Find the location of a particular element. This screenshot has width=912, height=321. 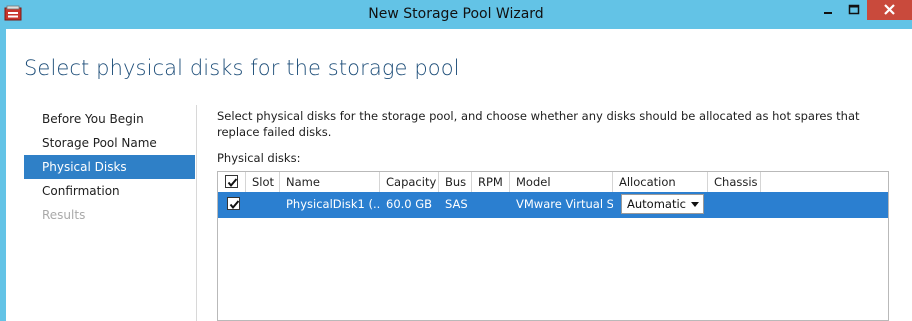

column-header-model: Model is located at coordinates (561, 182).